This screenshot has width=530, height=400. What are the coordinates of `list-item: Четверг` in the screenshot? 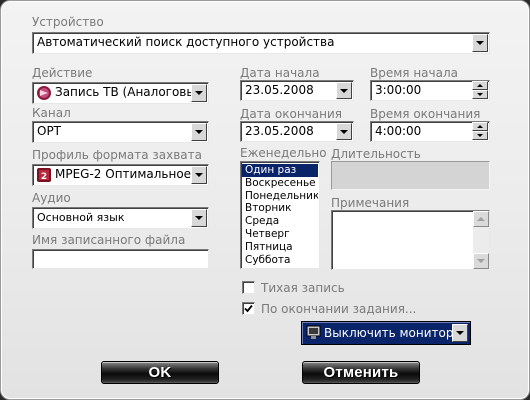 It's located at (280, 234).